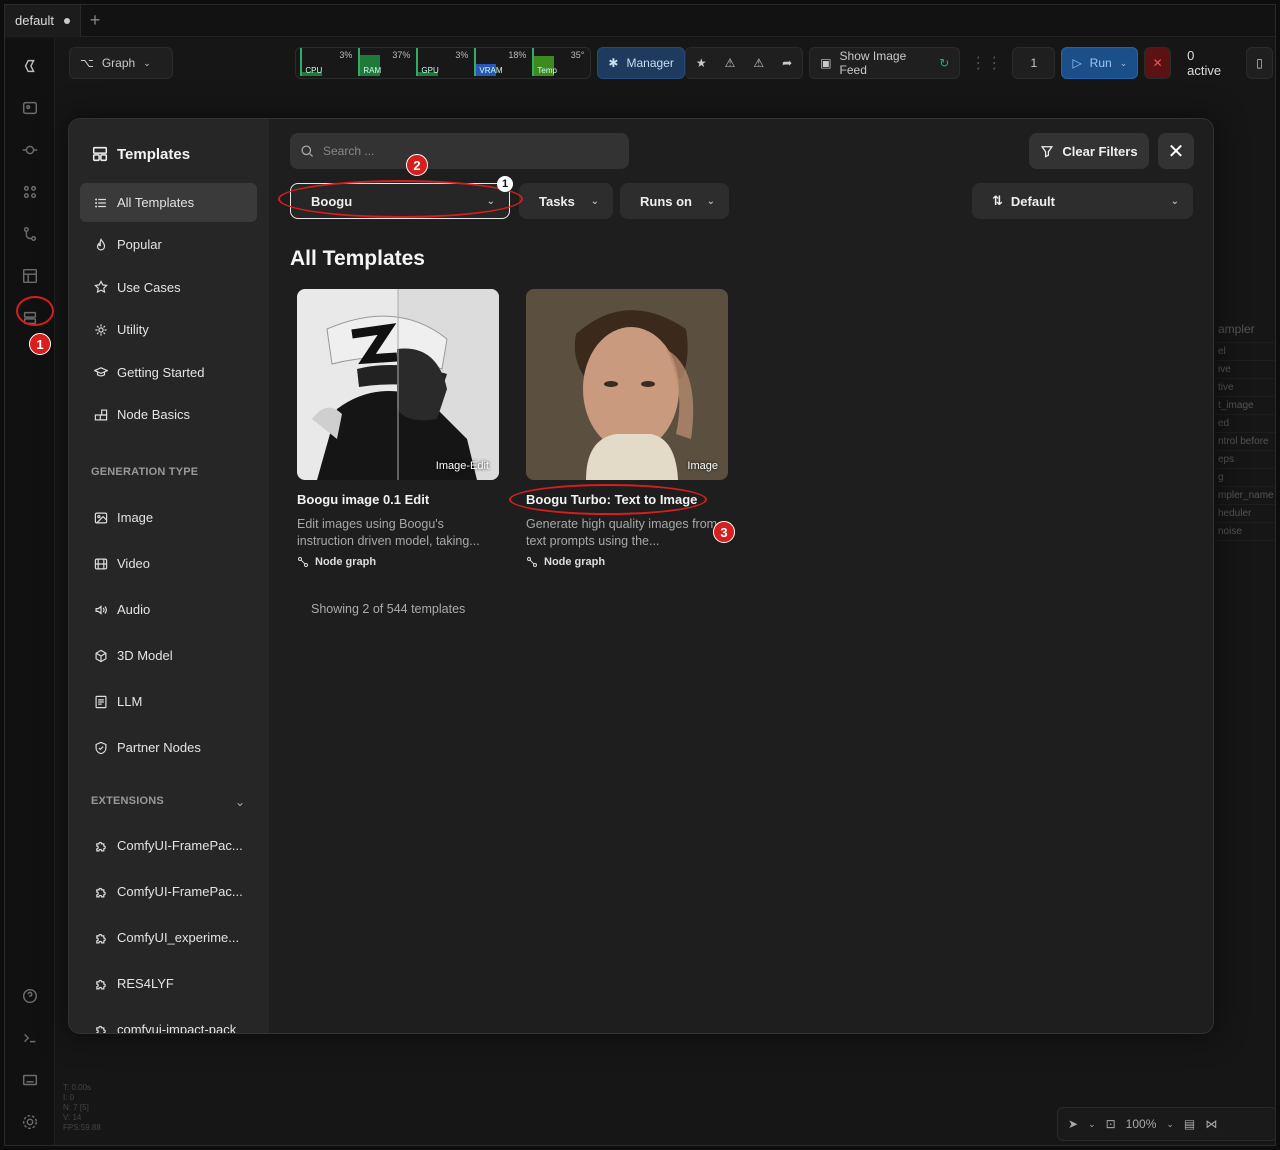 The height and width of the screenshot is (1150, 1280). I want to click on template-thumbnail: Image-Edit, so click(398, 384).